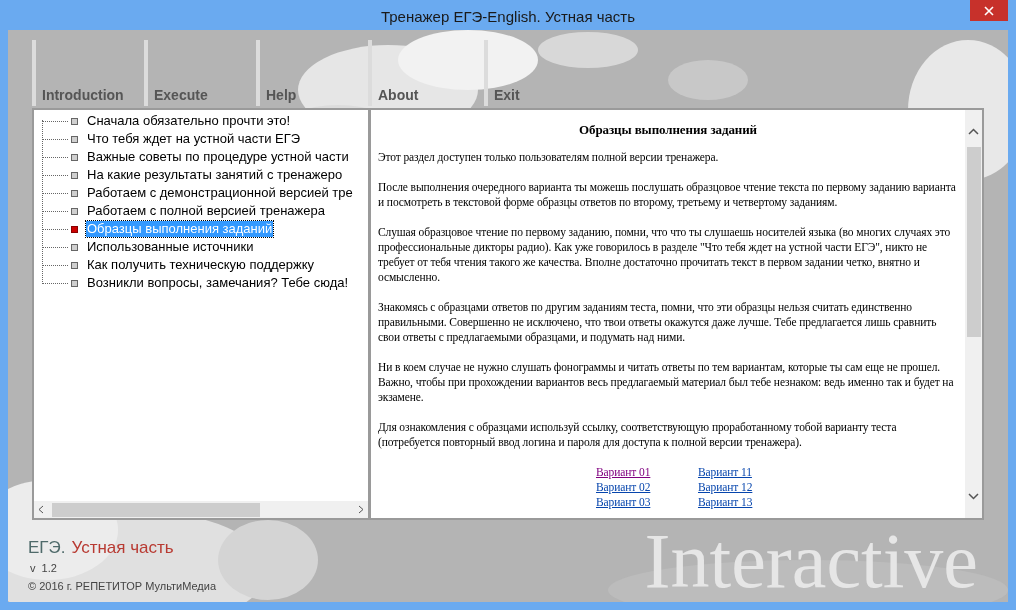 The width and height of the screenshot is (1016, 610). I want to click on close-icon, so click(989, 10).